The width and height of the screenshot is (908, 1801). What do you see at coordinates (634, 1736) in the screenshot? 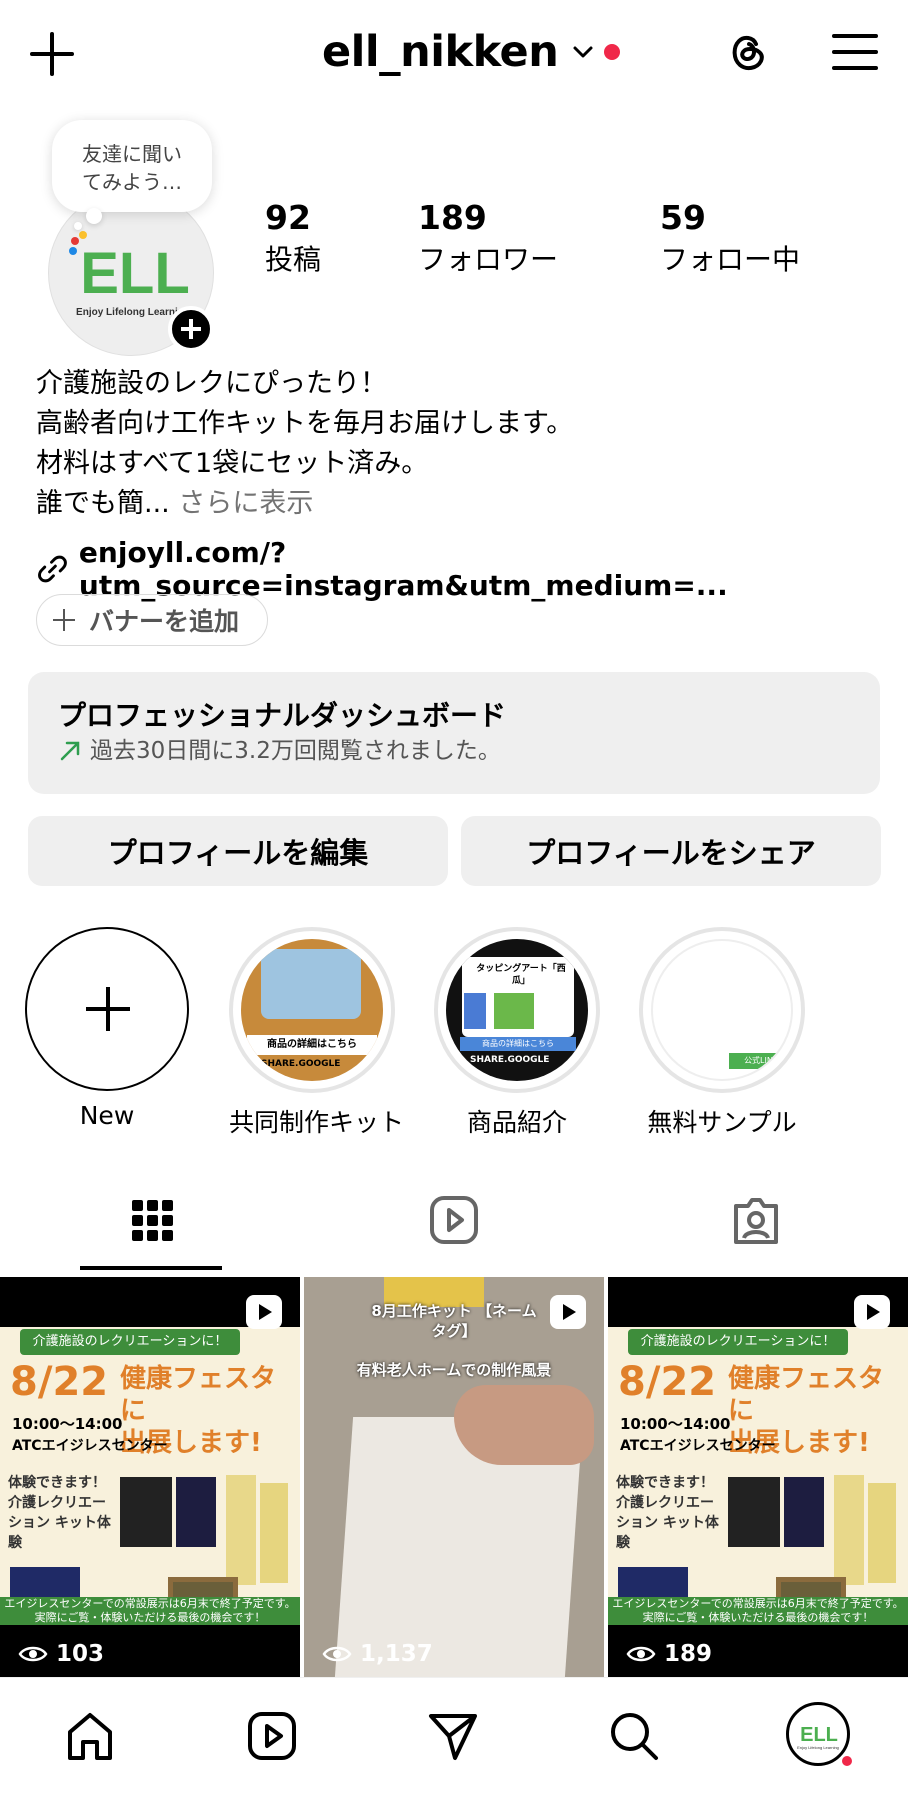
I see `search-icon` at bounding box center [634, 1736].